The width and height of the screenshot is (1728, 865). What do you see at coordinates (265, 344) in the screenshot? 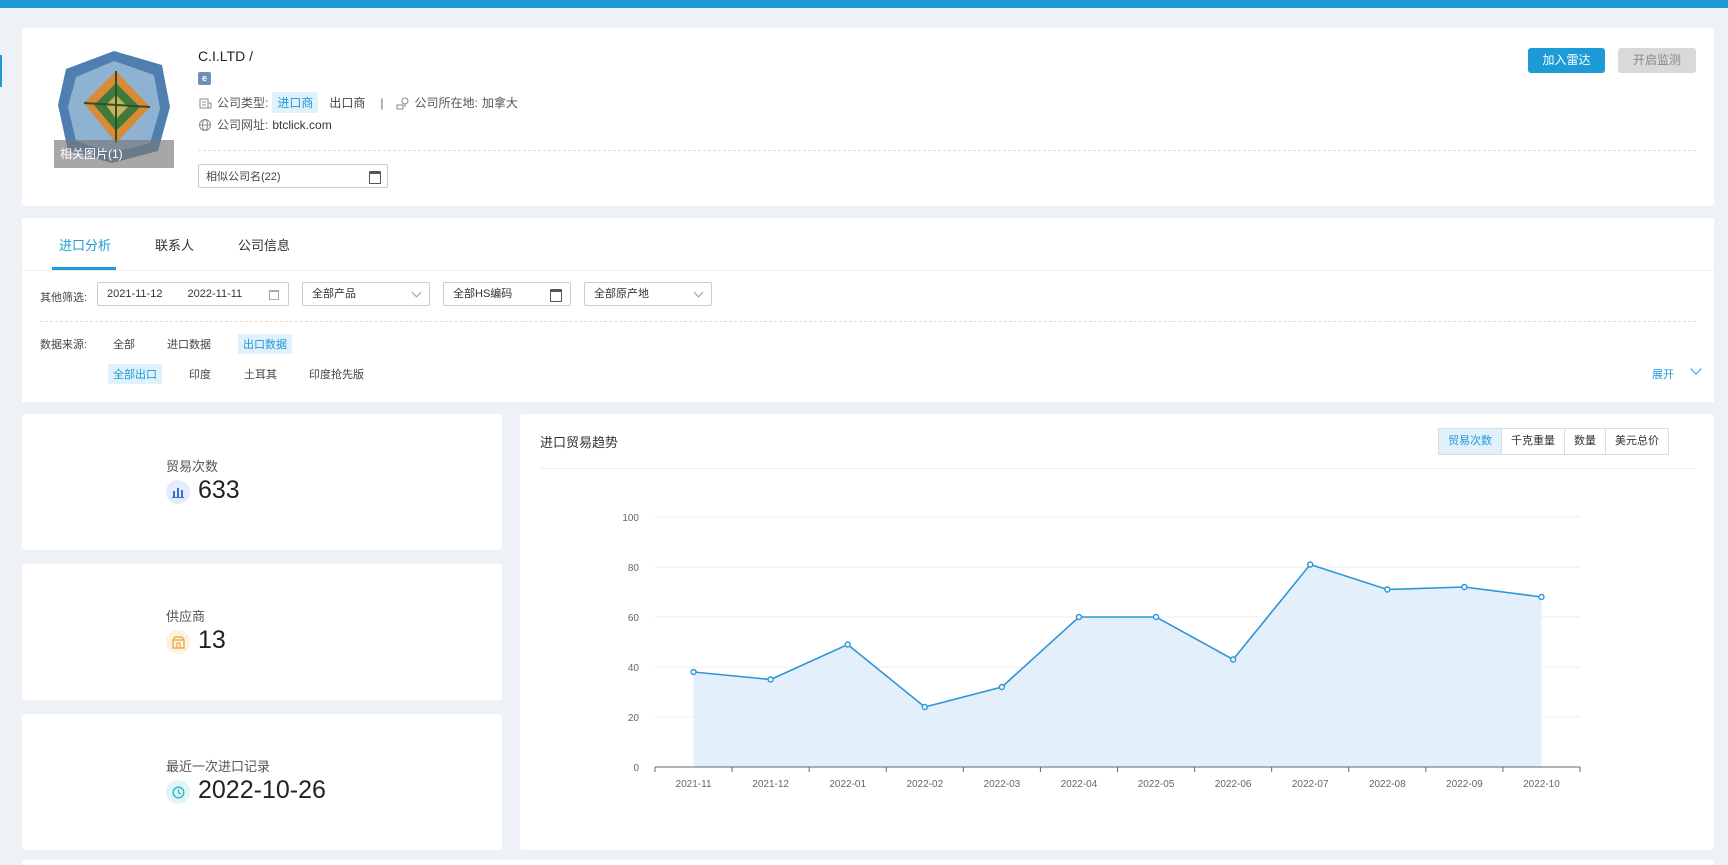
I see `source-export: 出口数据` at bounding box center [265, 344].